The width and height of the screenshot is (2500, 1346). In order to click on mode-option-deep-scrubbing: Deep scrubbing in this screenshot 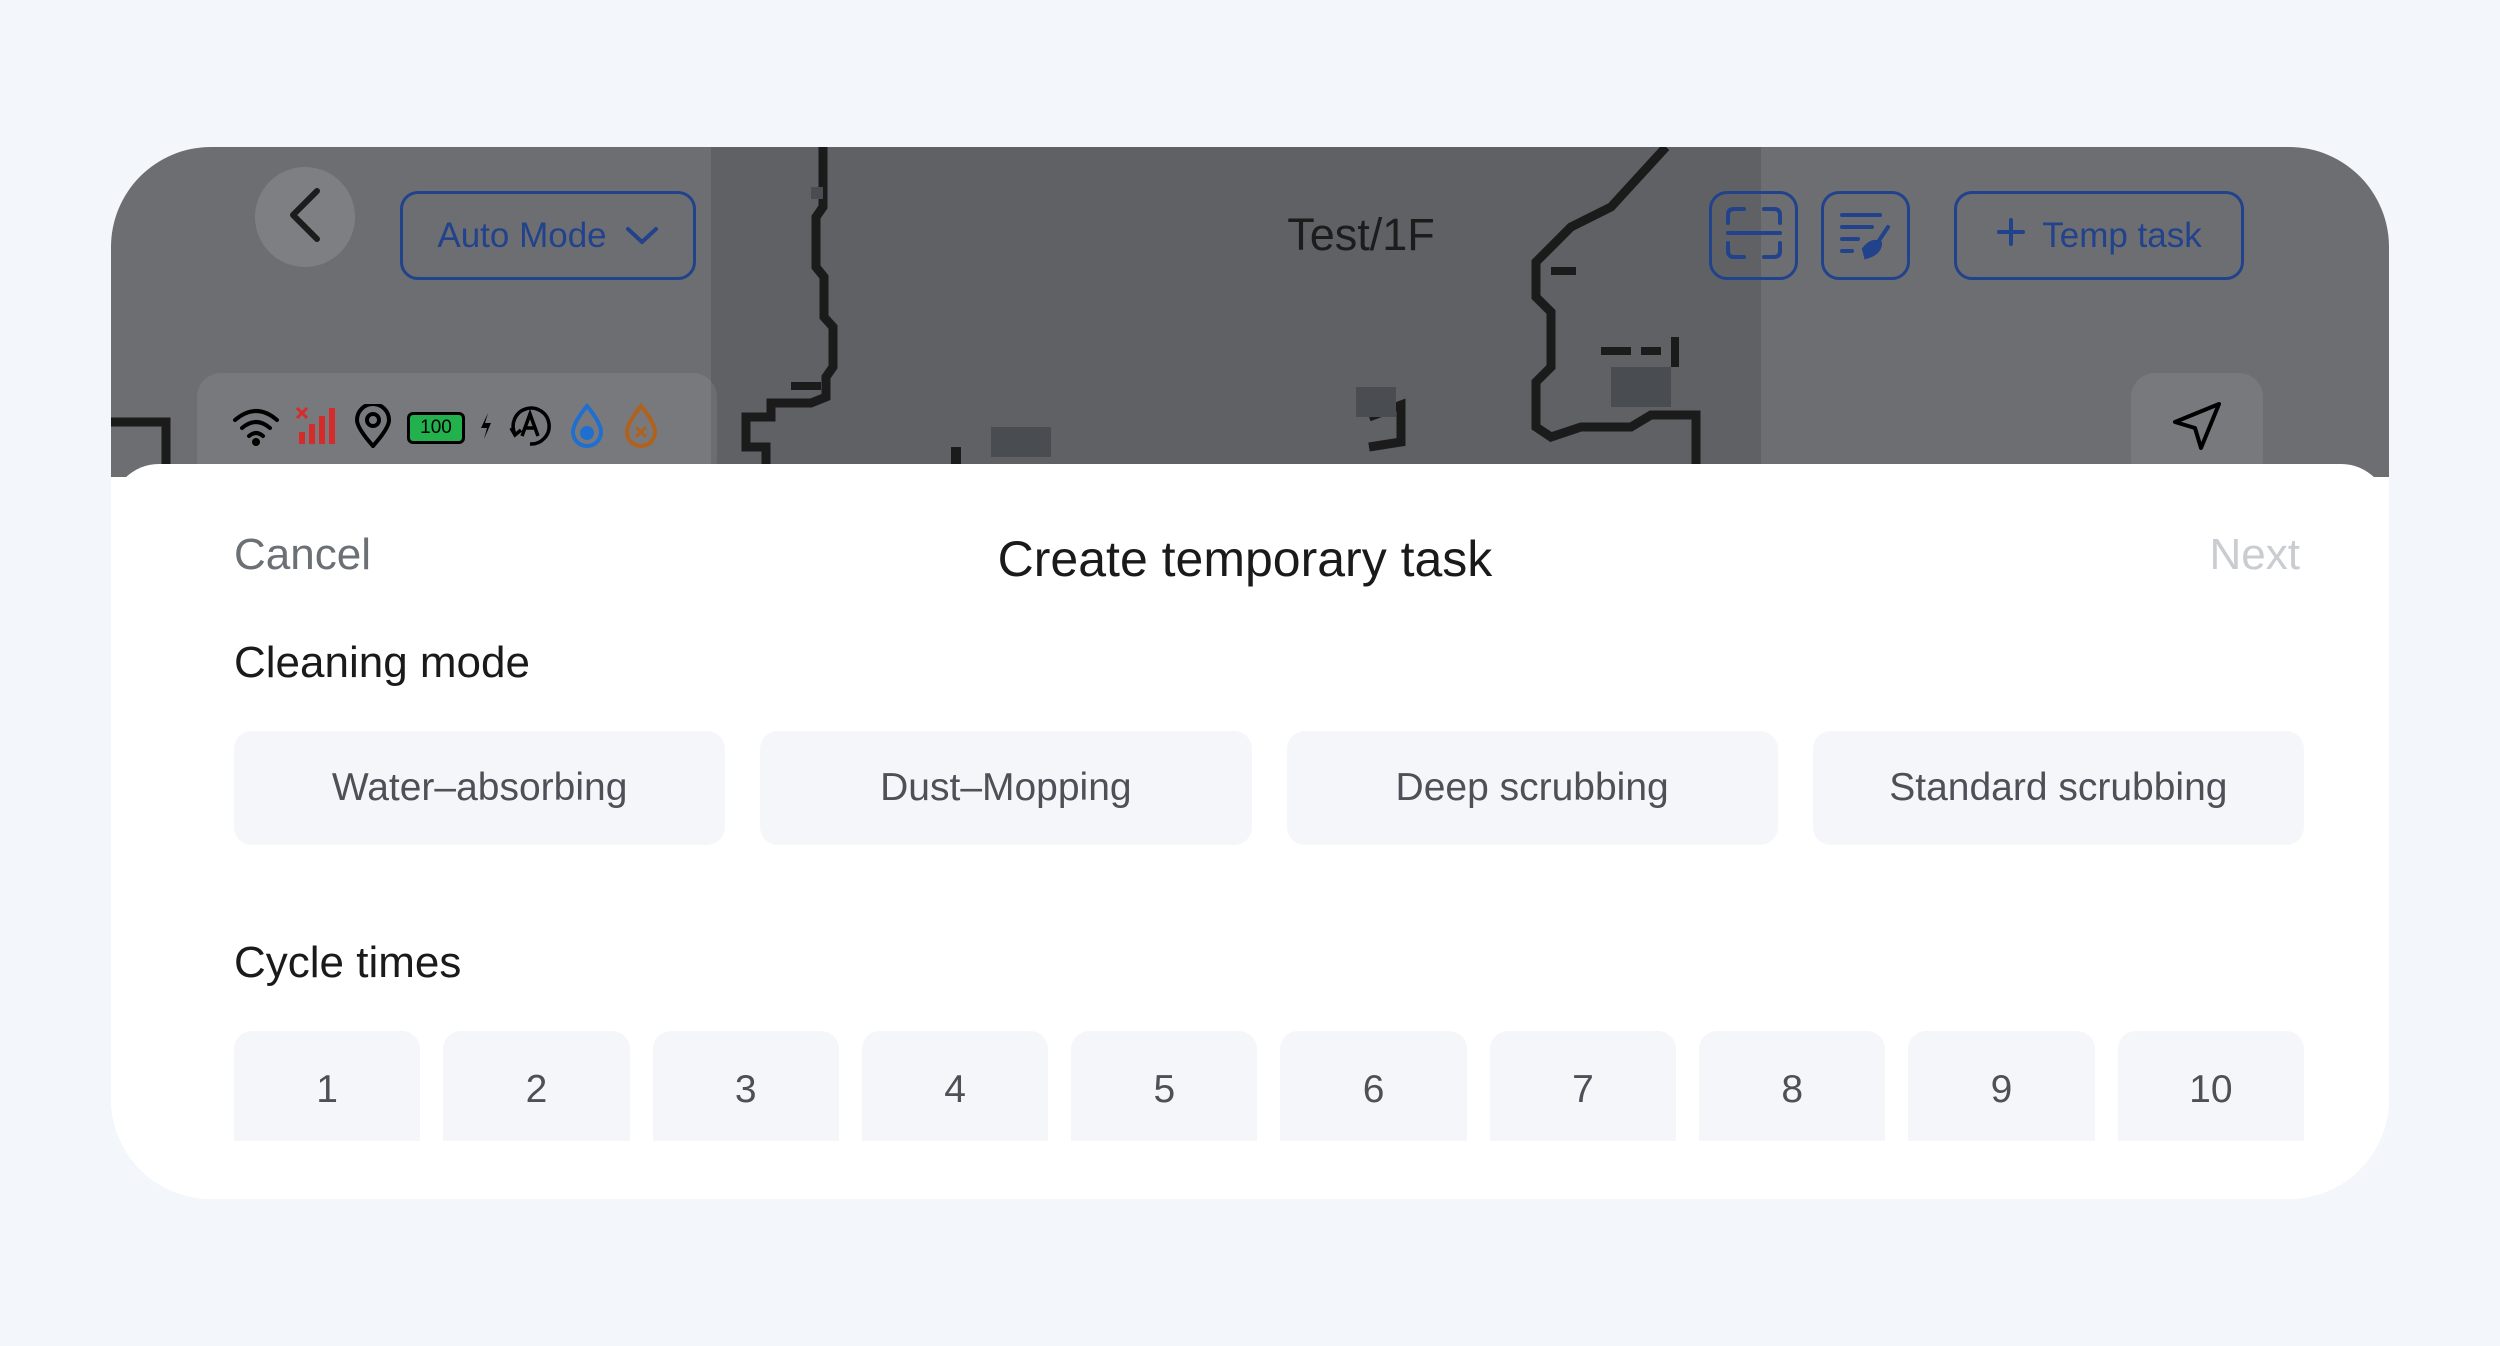, I will do `click(1532, 788)`.